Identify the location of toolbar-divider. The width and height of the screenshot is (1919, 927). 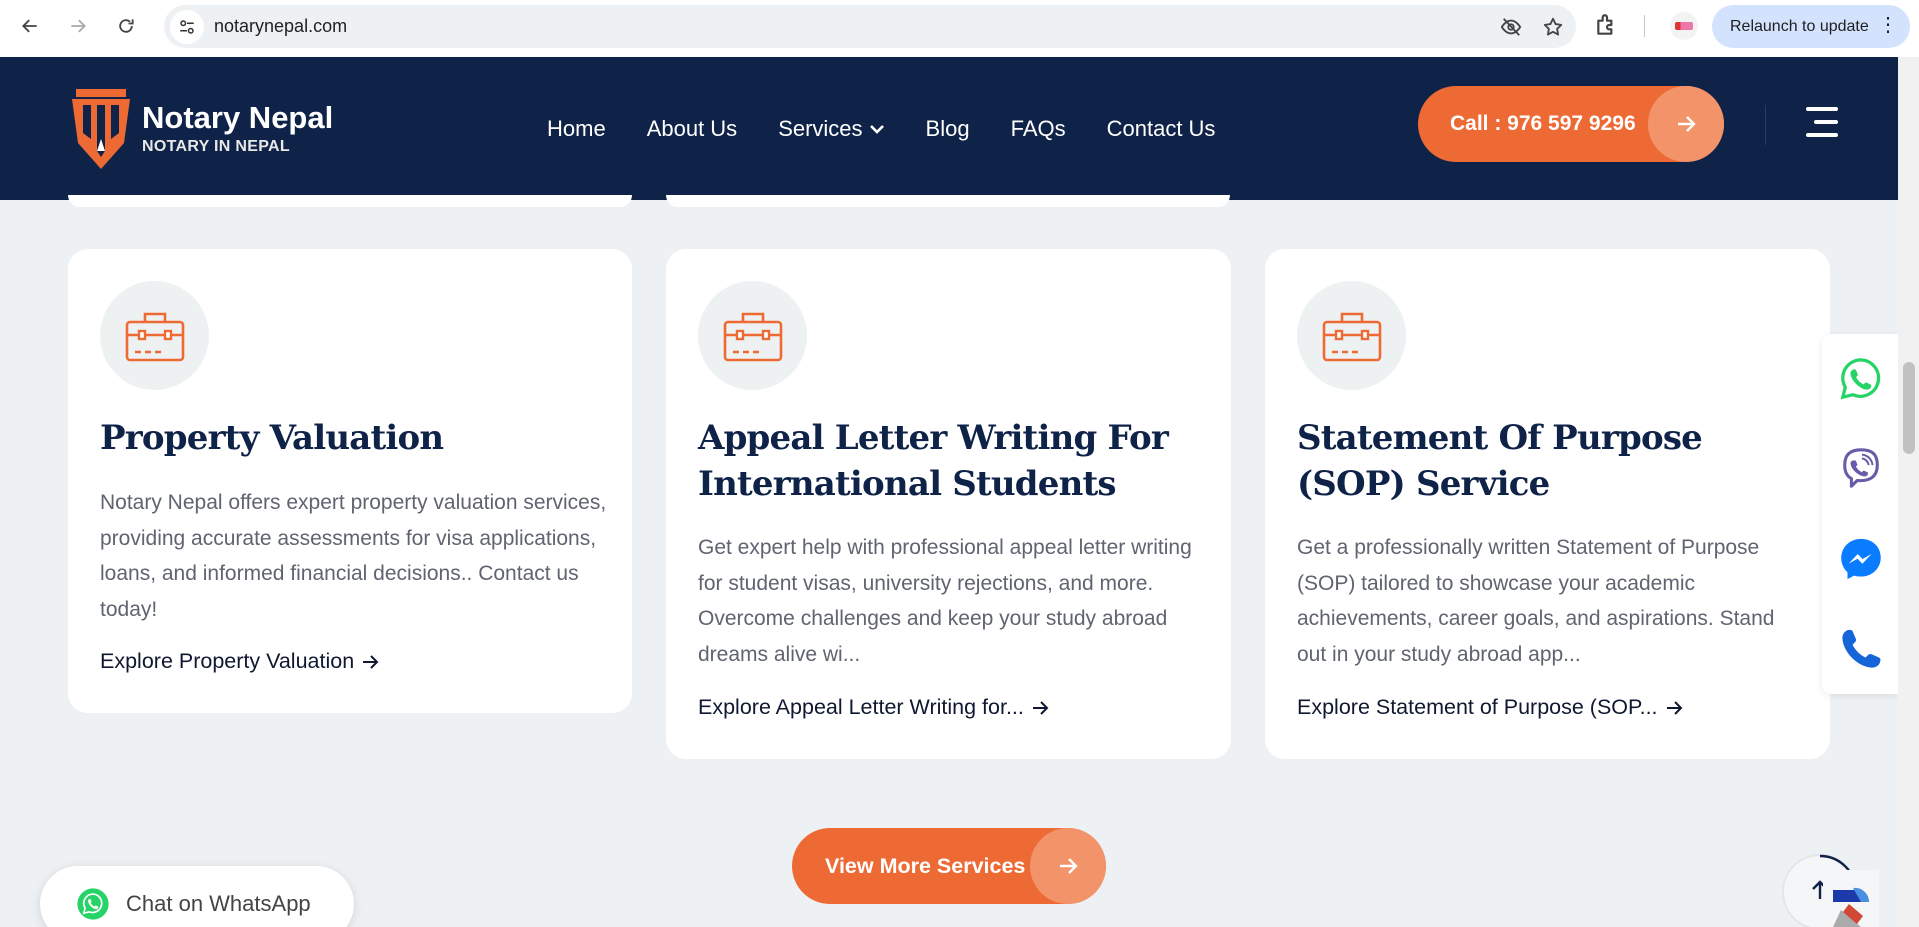
(1644, 26).